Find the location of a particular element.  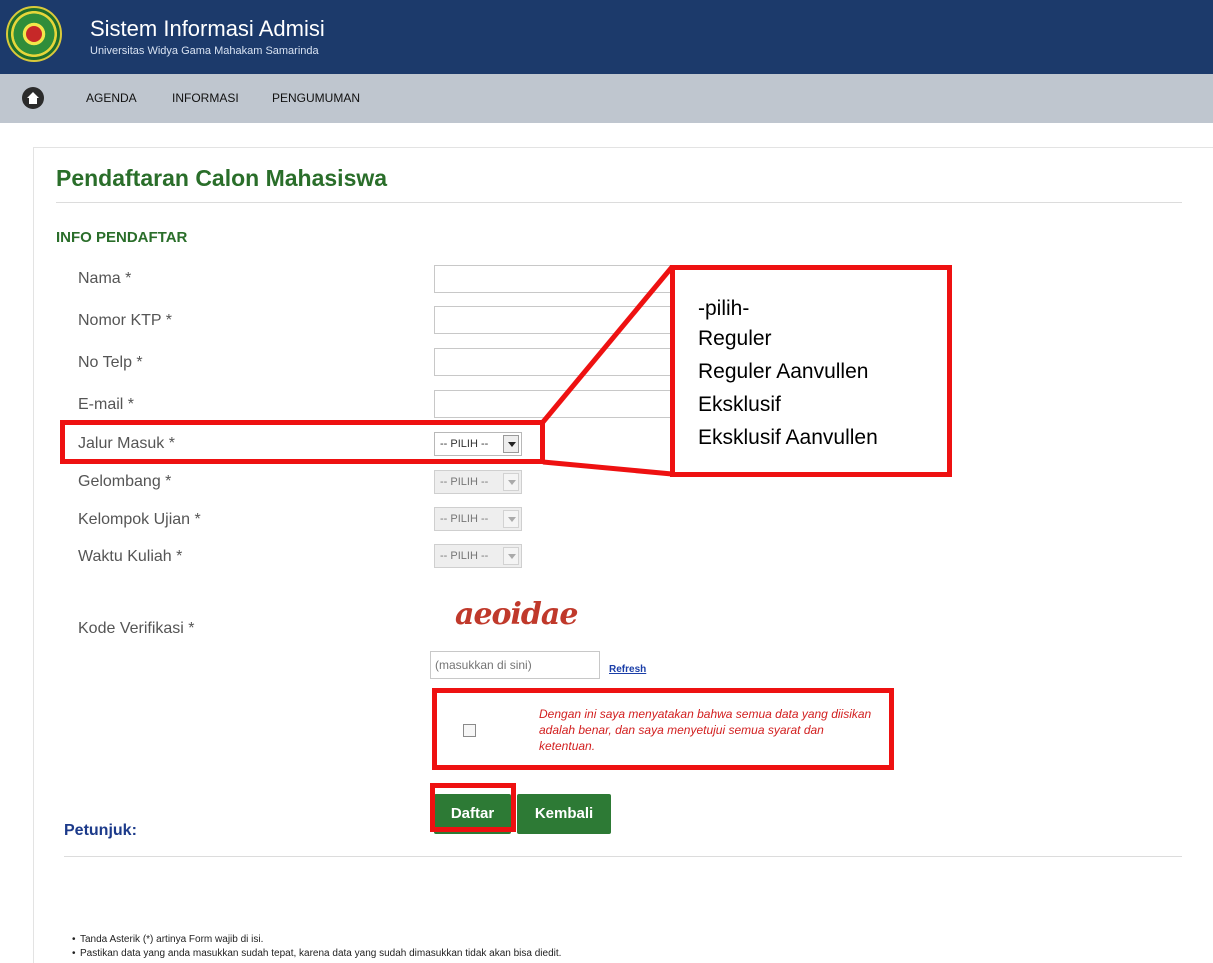

logo-emblem is located at coordinates (34, 34).